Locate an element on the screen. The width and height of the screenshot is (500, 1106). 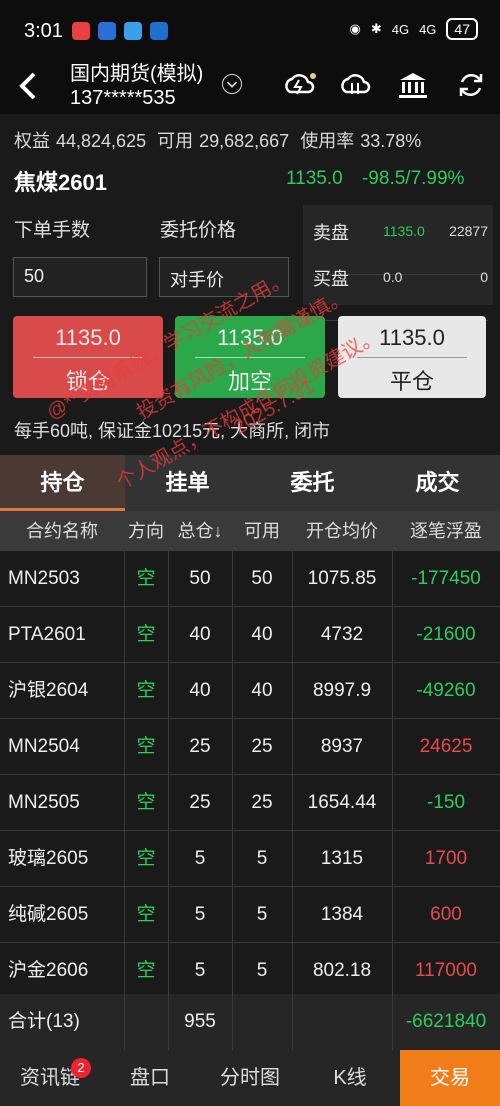
contract-info: 每手60吨, 保证金10215元, 大商所, 闭市 is located at coordinates (172, 431).